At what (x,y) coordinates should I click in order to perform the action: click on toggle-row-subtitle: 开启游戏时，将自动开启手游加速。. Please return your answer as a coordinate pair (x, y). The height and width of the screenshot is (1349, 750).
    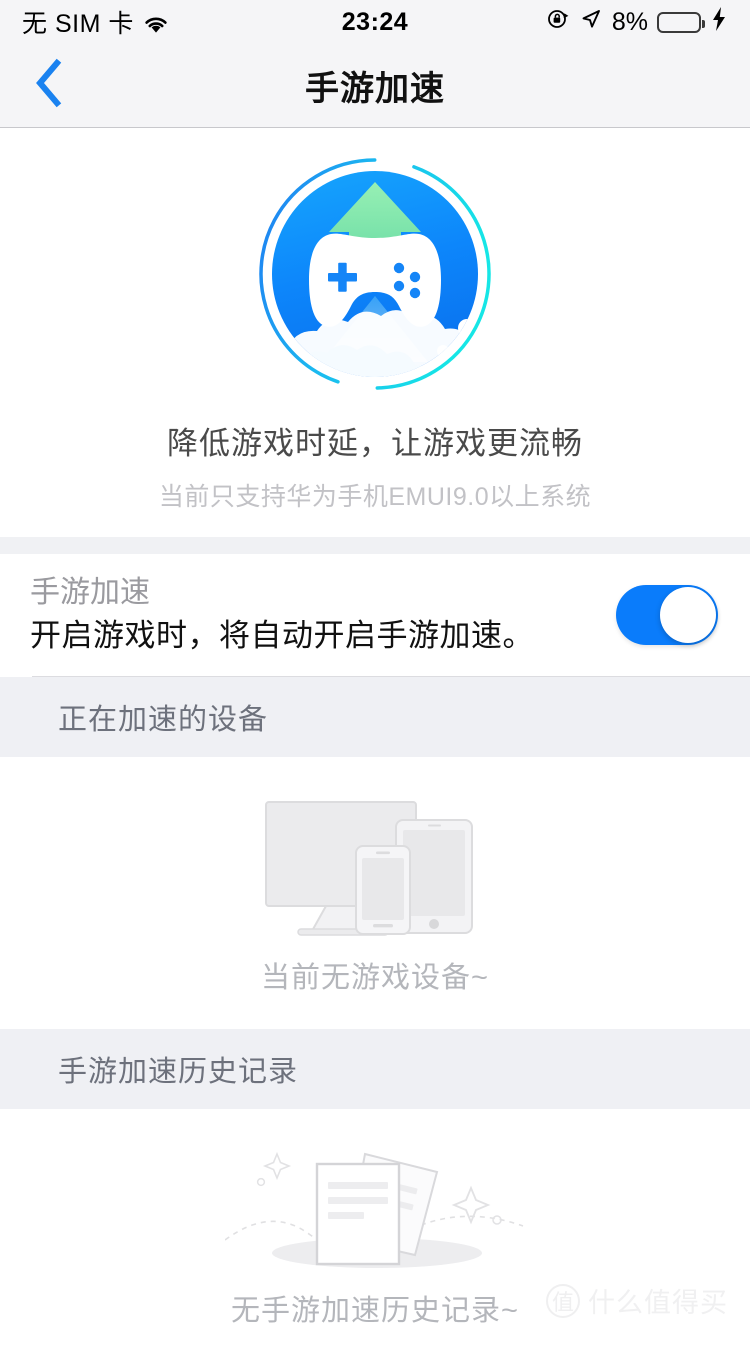
    Looking at the image, I should click on (282, 635).